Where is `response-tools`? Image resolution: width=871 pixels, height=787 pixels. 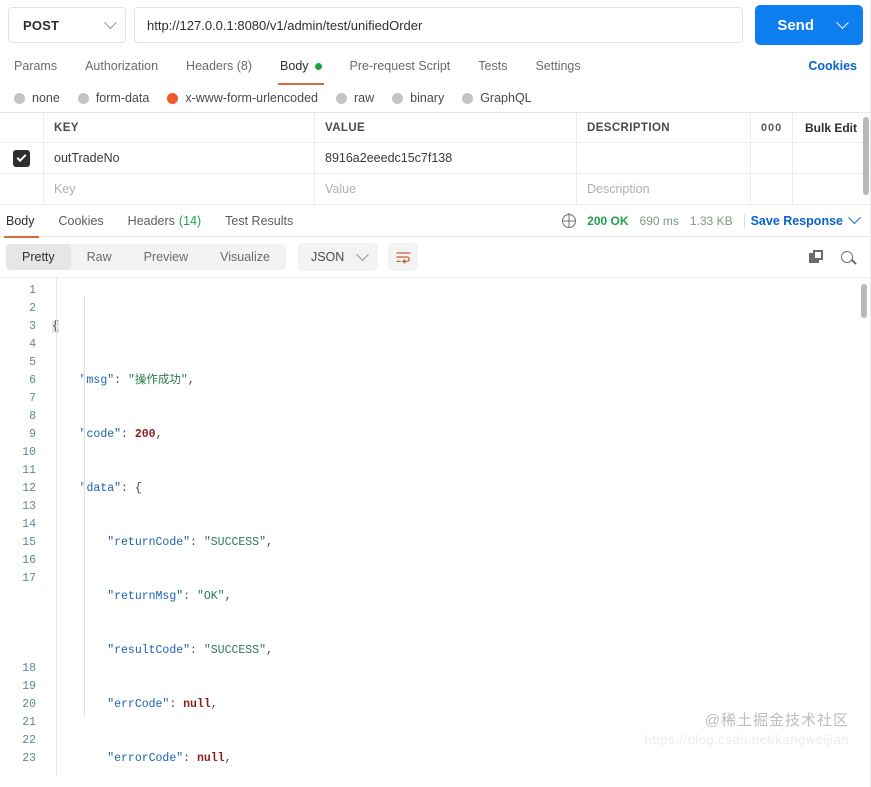 response-tools is located at coordinates (835, 257).